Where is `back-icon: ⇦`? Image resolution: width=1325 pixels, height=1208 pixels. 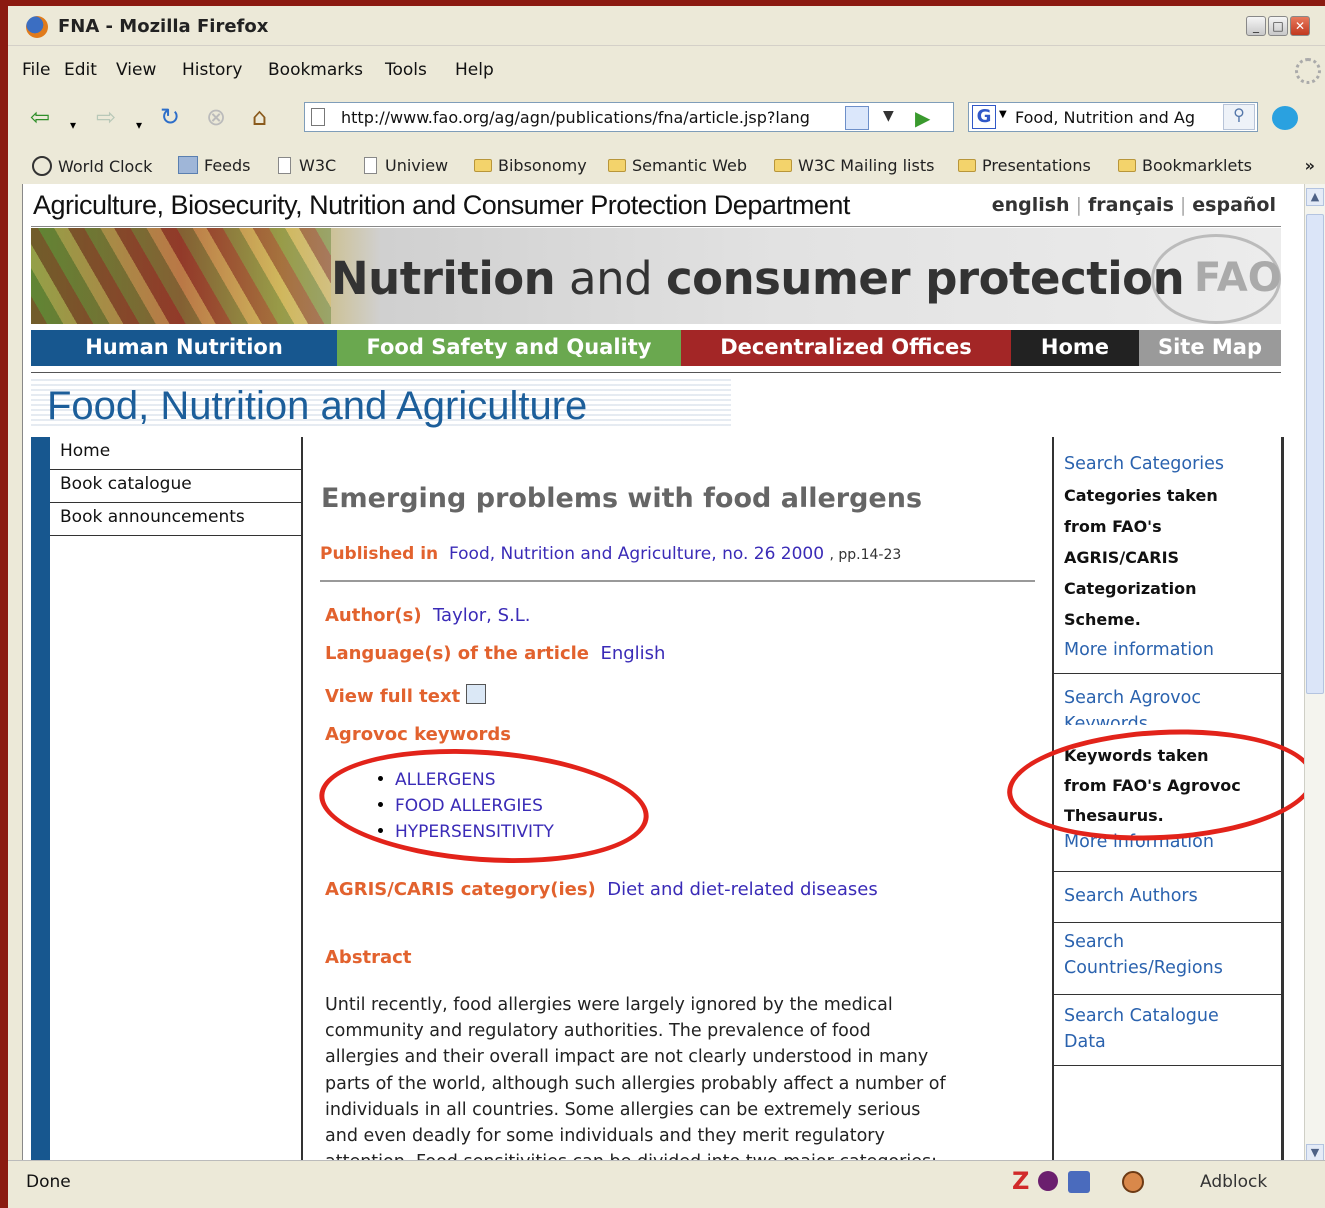
back-icon: ⇦ is located at coordinates (40, 117).